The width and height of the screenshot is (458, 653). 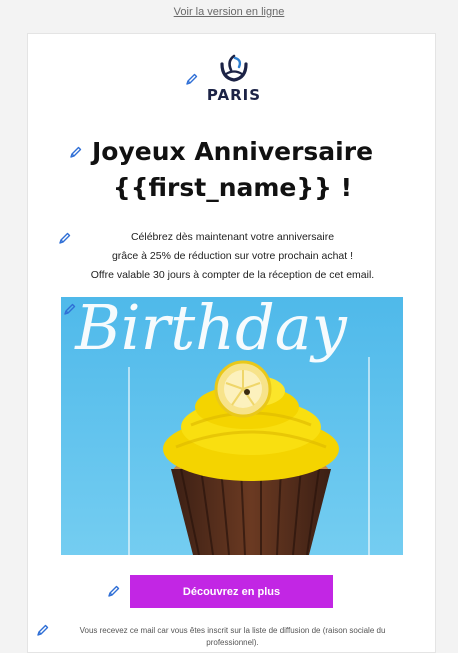 What do you see at coordinates (232, 187) in the screenshot?
I see `headline-line-2: {{first_name}} !` at bounding box center [232, 187].